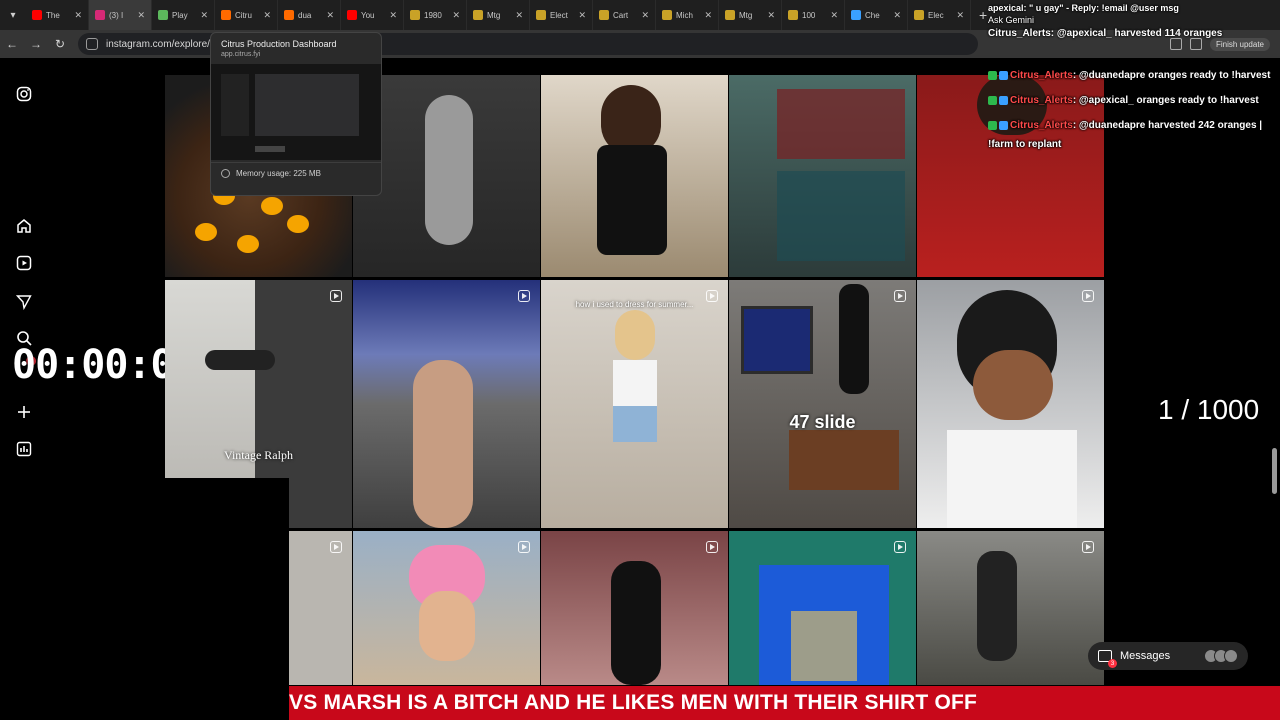 This screenshot has width=1280, height=720. Describe the element at coordinates (368, 15) in the screenshot. I see `tab-title: You` at that location.